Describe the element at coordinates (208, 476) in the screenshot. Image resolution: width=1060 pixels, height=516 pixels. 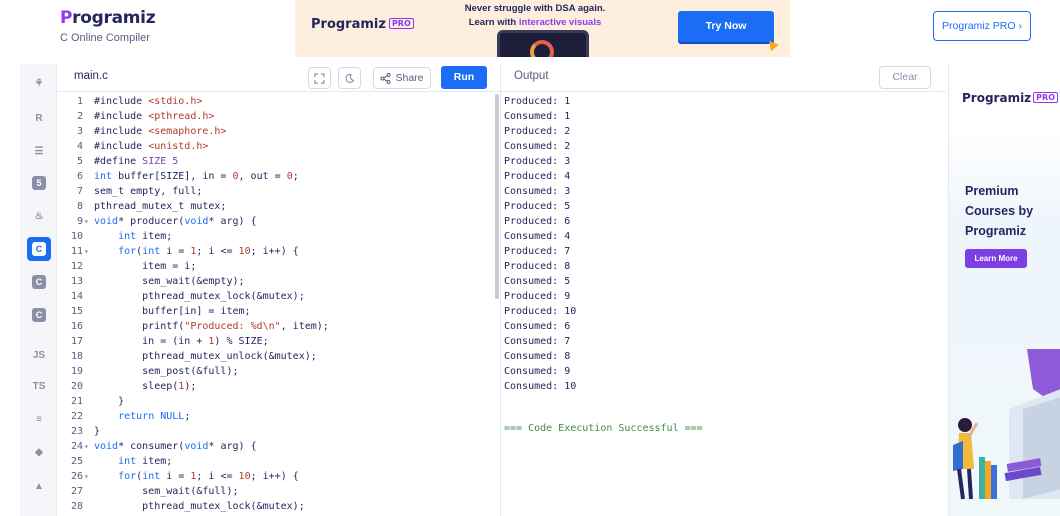
I see `code-text: for(int i = 1; i <= 10; i++) {` at that location.